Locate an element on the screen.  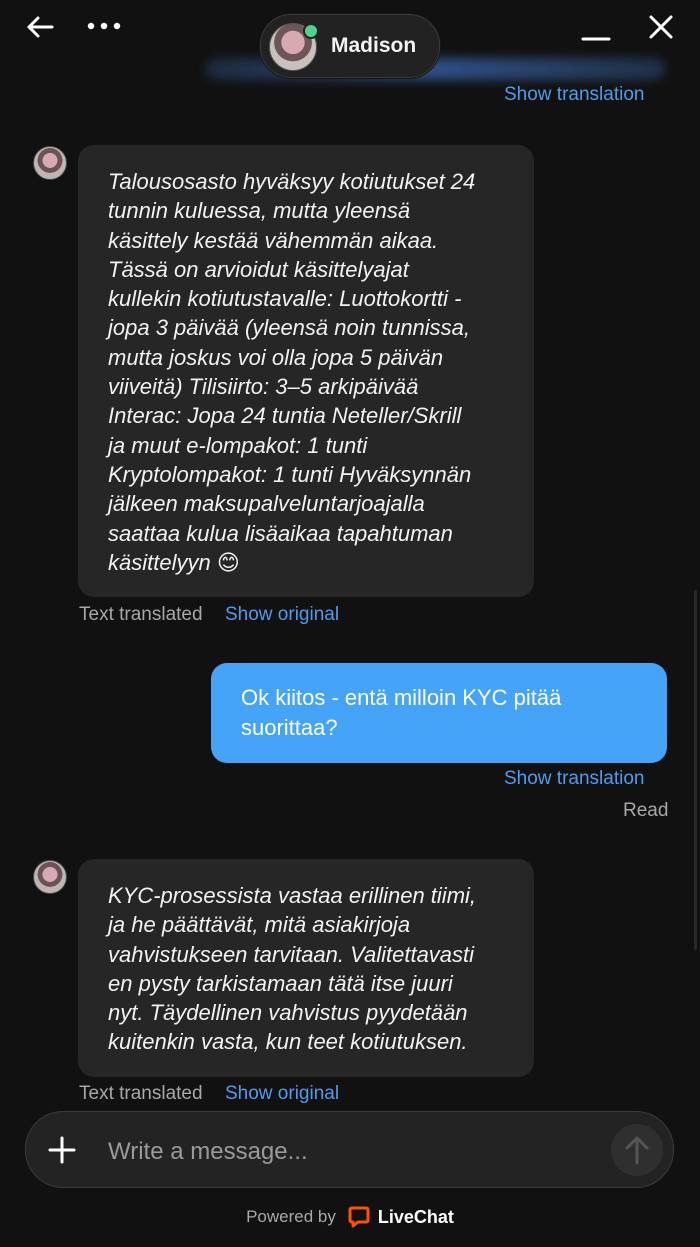
powered-by-footer: Powered by LiveChat is located at coordinates (350, 1217).